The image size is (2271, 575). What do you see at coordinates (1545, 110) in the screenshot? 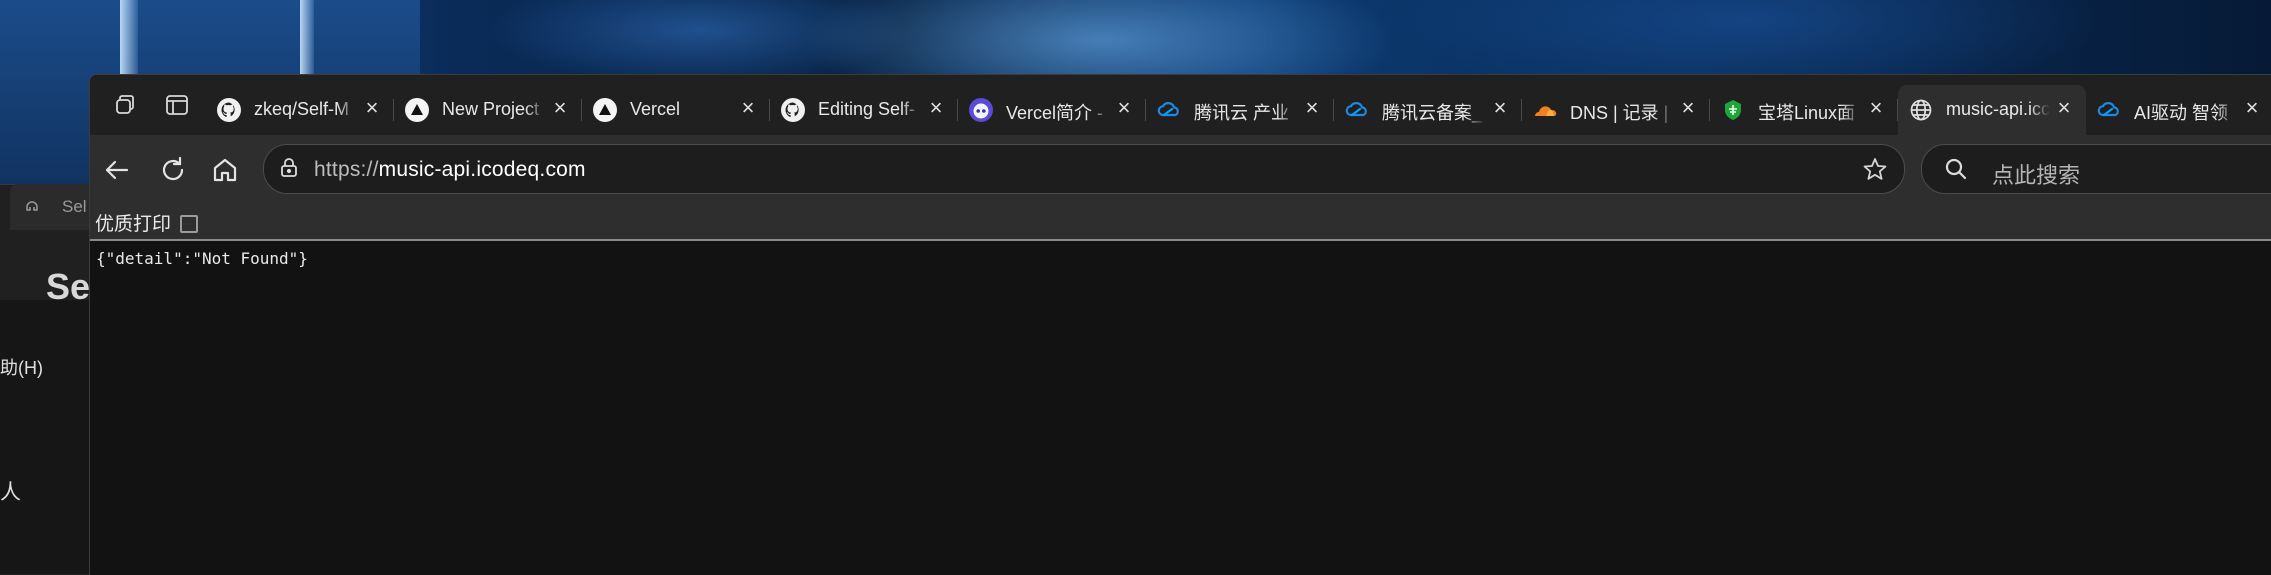
I see `cloudflare-icon` at bounding box center [1545, 110].